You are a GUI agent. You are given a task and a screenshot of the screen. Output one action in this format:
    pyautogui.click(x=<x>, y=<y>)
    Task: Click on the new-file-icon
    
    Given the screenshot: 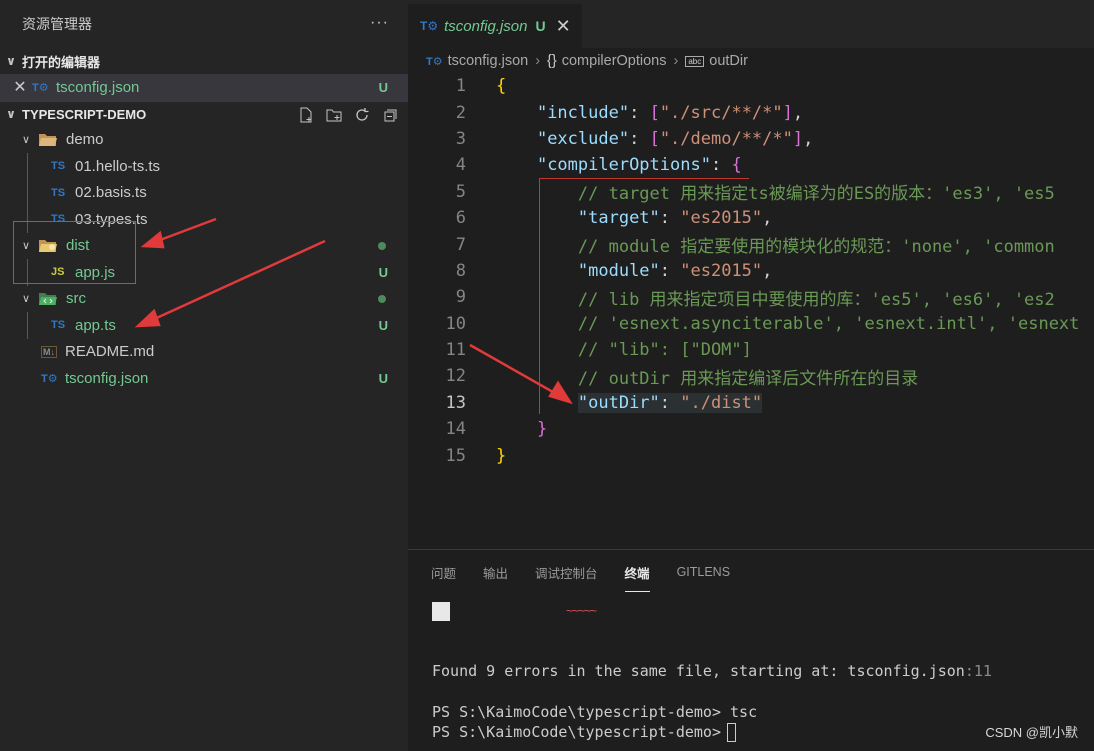 What is the action you would take?
    pyautogui.click(x=306, y=115)
    